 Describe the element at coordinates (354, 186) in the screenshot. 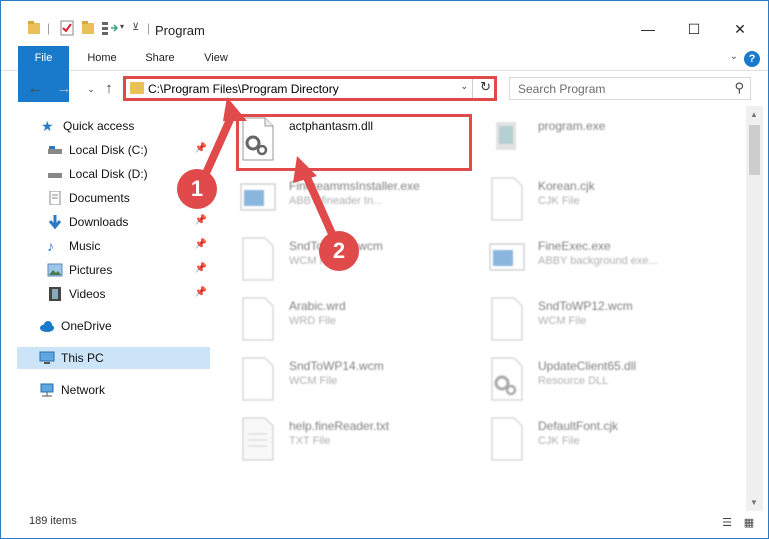

I see `file-name: FinereammsInstaller.exe` at that location.